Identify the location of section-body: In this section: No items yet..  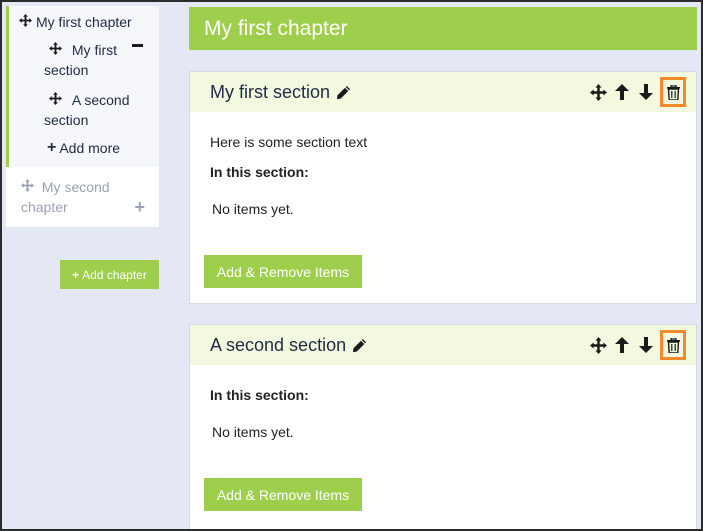
(443, 413).